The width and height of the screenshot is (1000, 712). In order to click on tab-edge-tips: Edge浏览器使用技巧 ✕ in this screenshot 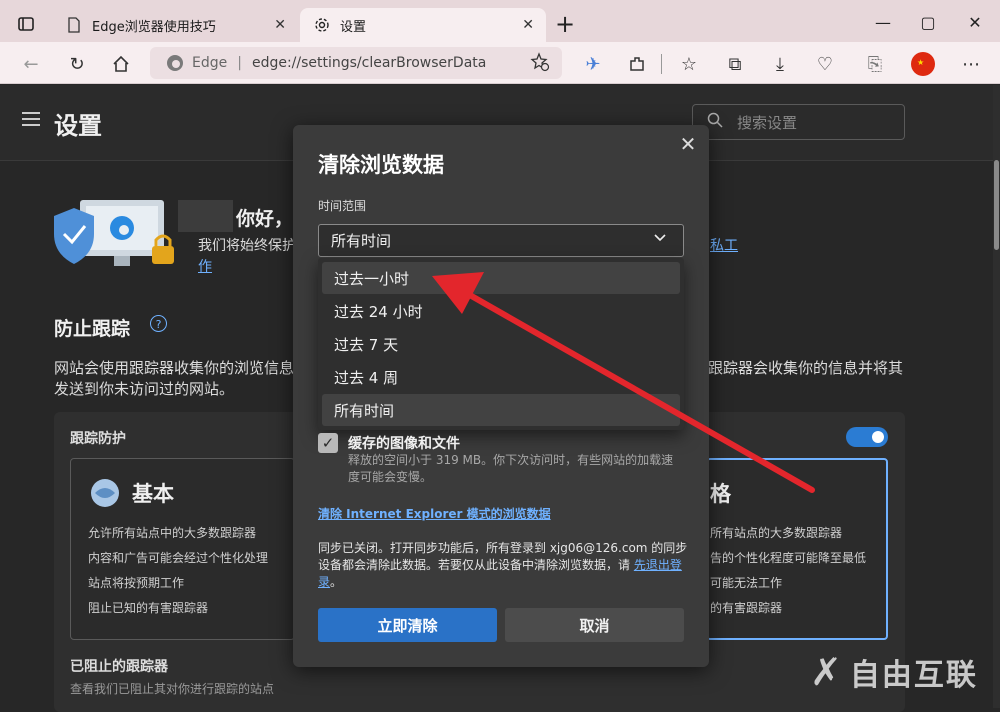, I will do `click(175, 25)`.